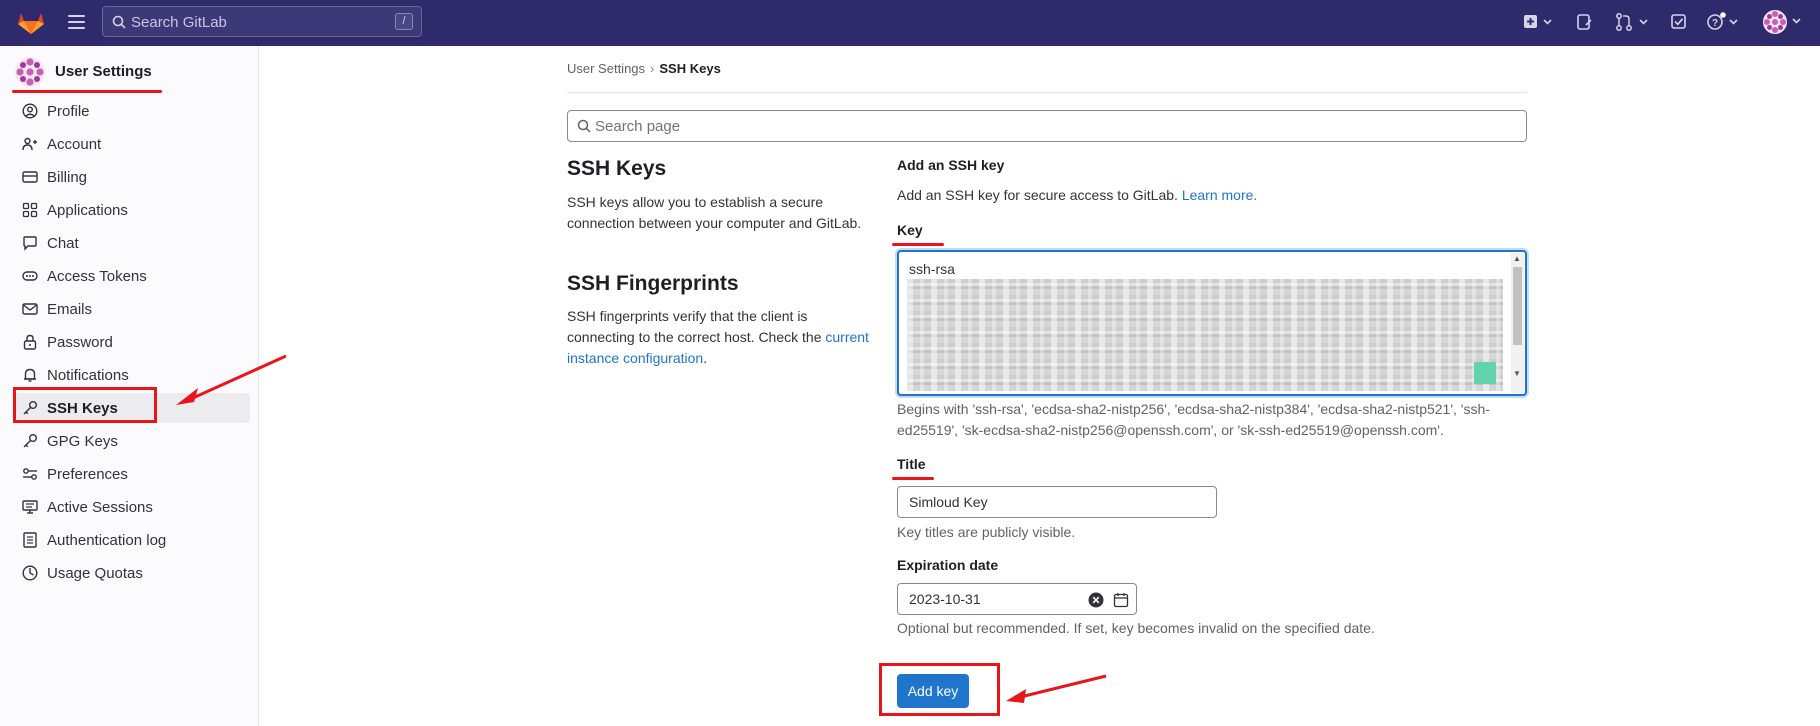  I want to click on sidebar-item-gpg-keys: GPG Keys, so click(132, 441).